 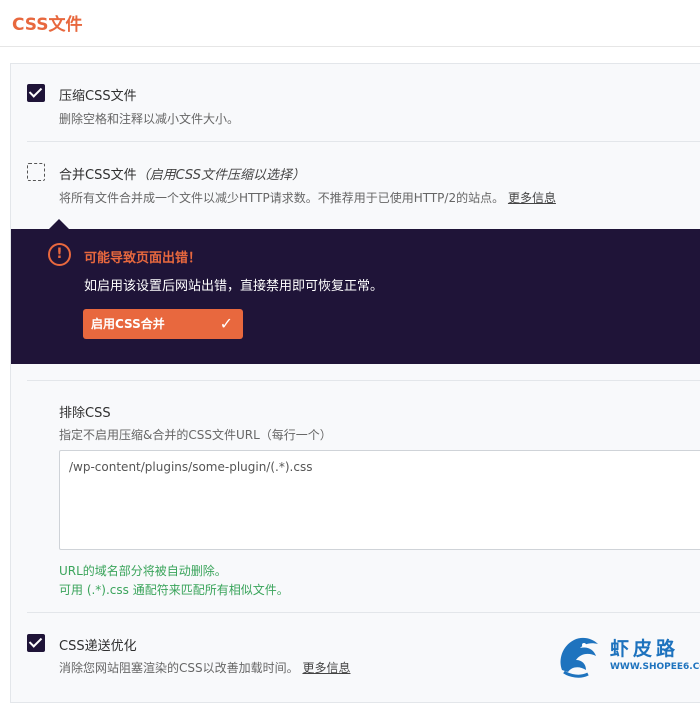 What do you see at coordinates (350, 46) in the screenshot?
I see `title-divider` at bounding box center [350, 46].